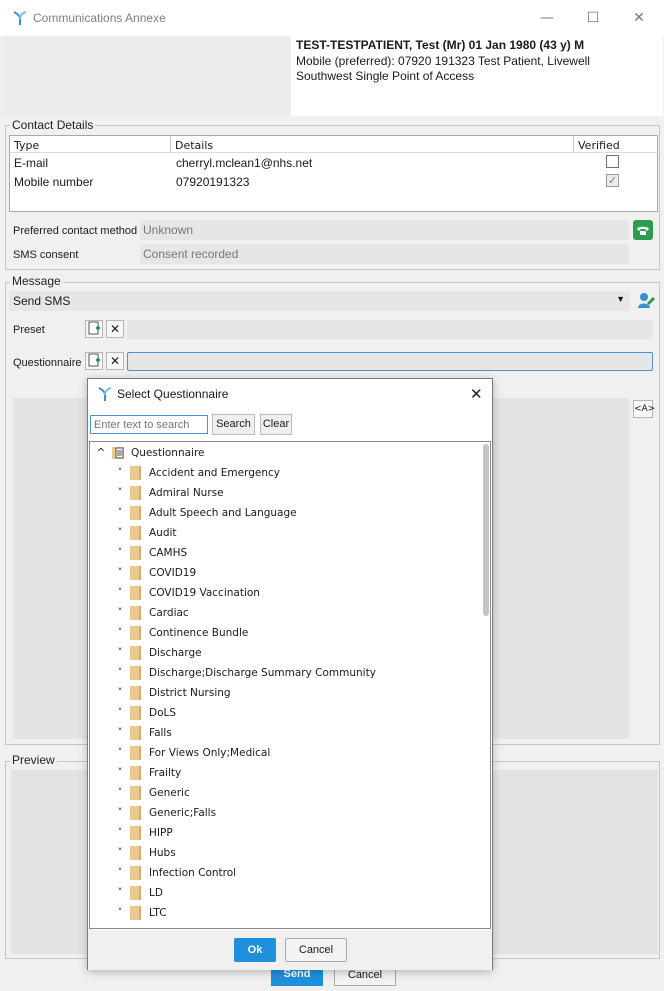 This screenshot has height=991, width=664. What do you see at coordinates (173, 394) in the screenshot?
I see `dialog-title: Select Questionnaire` at bounding box center [173, 394].